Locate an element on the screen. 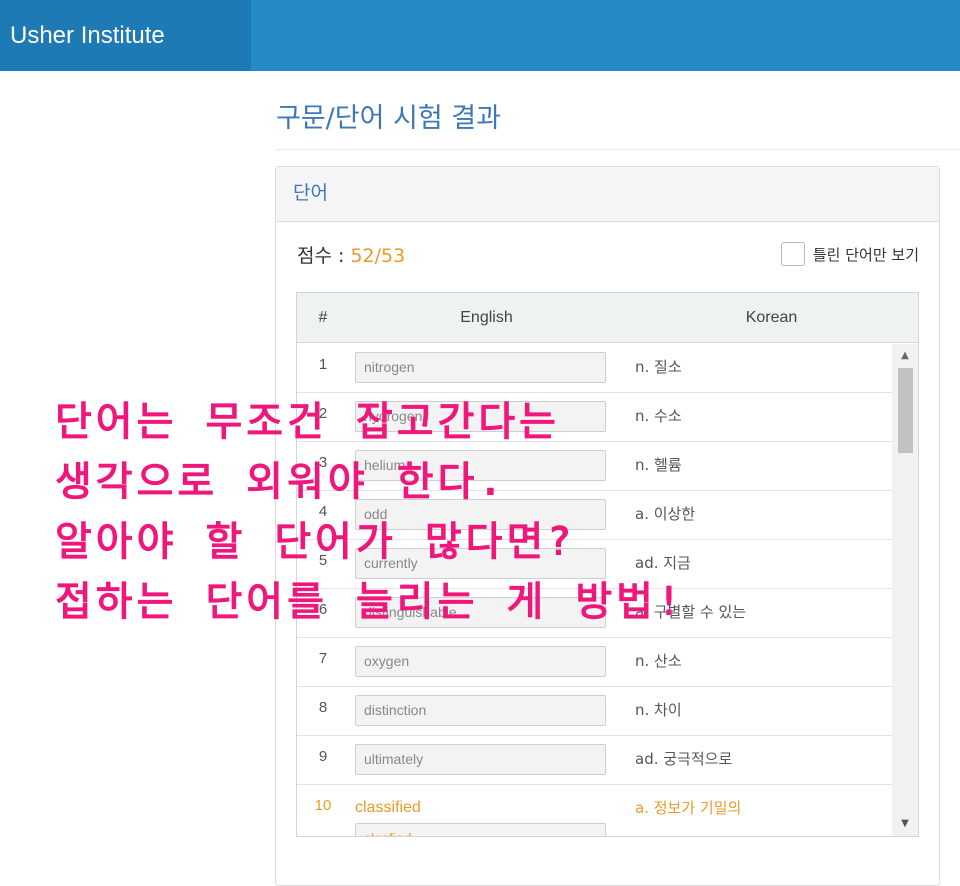 This screenshot has height=886, width=960. table-scrollbar: ▲ ▼ is located at coordinates (905, 590).